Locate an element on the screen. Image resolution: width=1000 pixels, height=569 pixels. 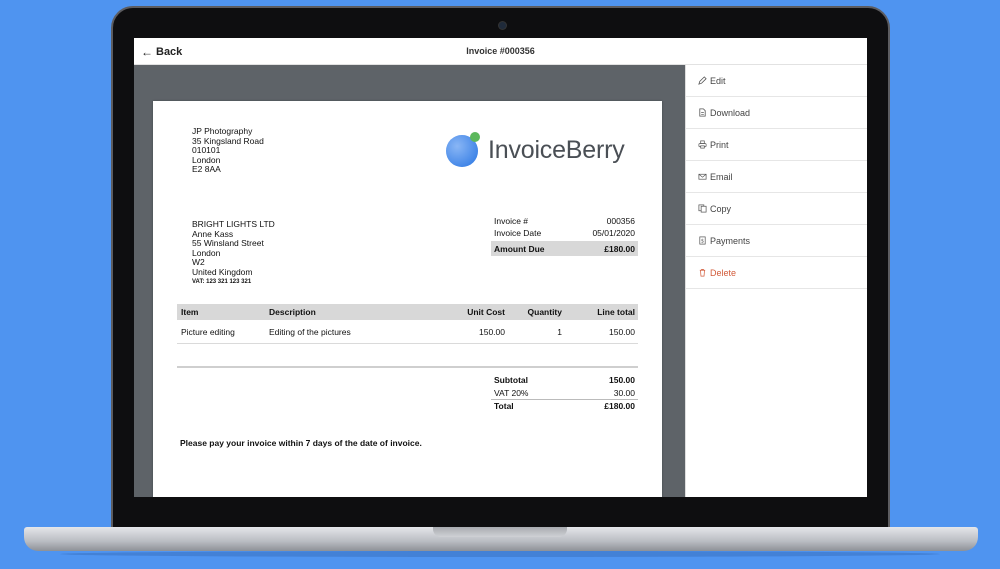
pencil-icon is located at coordinates (702, 80).